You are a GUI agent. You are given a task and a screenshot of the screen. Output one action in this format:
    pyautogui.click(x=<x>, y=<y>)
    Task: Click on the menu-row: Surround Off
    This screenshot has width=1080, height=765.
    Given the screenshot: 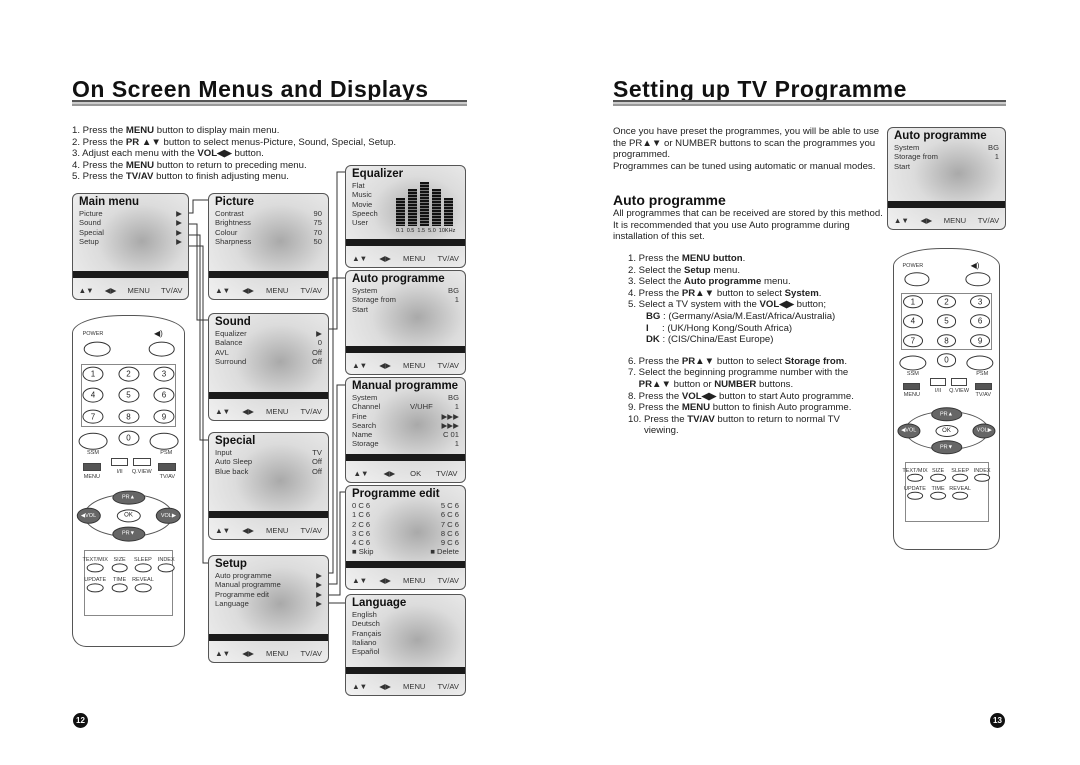 What is the action you would take?
    pyautogui.click(x=268, y=361)
    